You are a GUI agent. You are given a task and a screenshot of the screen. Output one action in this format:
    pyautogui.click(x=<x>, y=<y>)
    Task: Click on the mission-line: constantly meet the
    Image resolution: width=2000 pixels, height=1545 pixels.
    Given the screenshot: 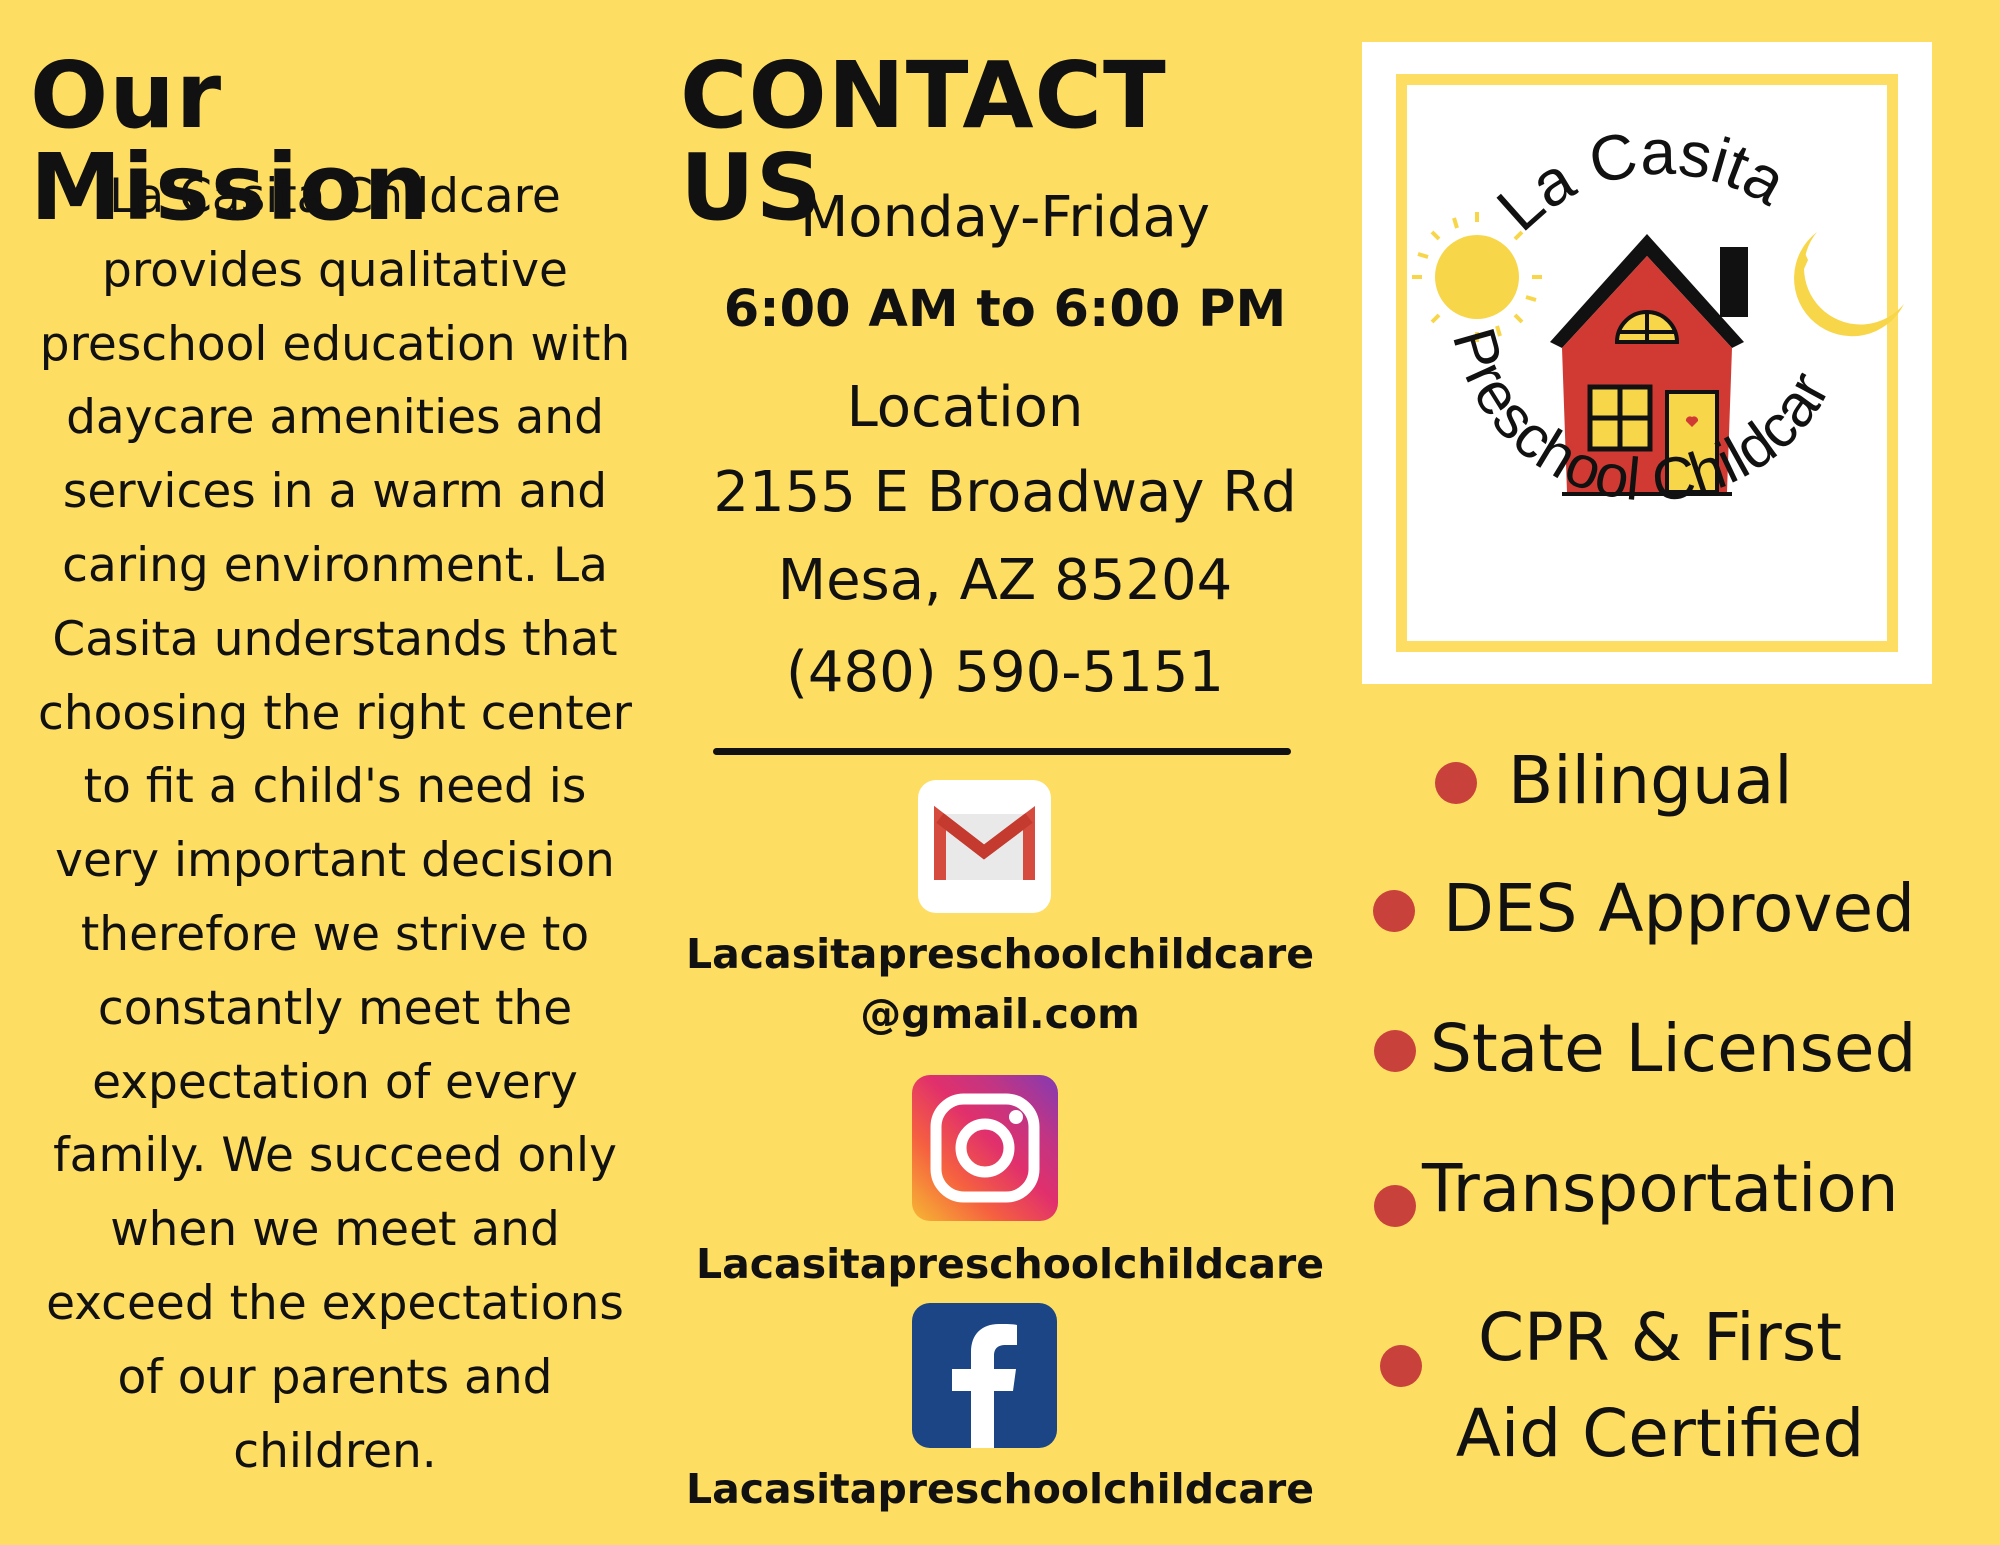 What is the action you would take?
    pyautogui.click(x=335, y=1008)
    